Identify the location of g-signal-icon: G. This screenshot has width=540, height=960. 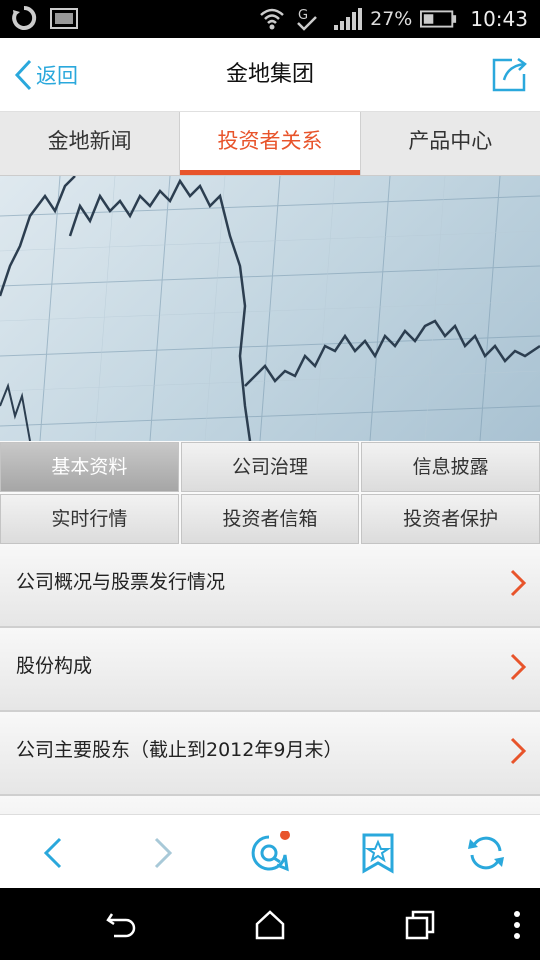
(307, 19).